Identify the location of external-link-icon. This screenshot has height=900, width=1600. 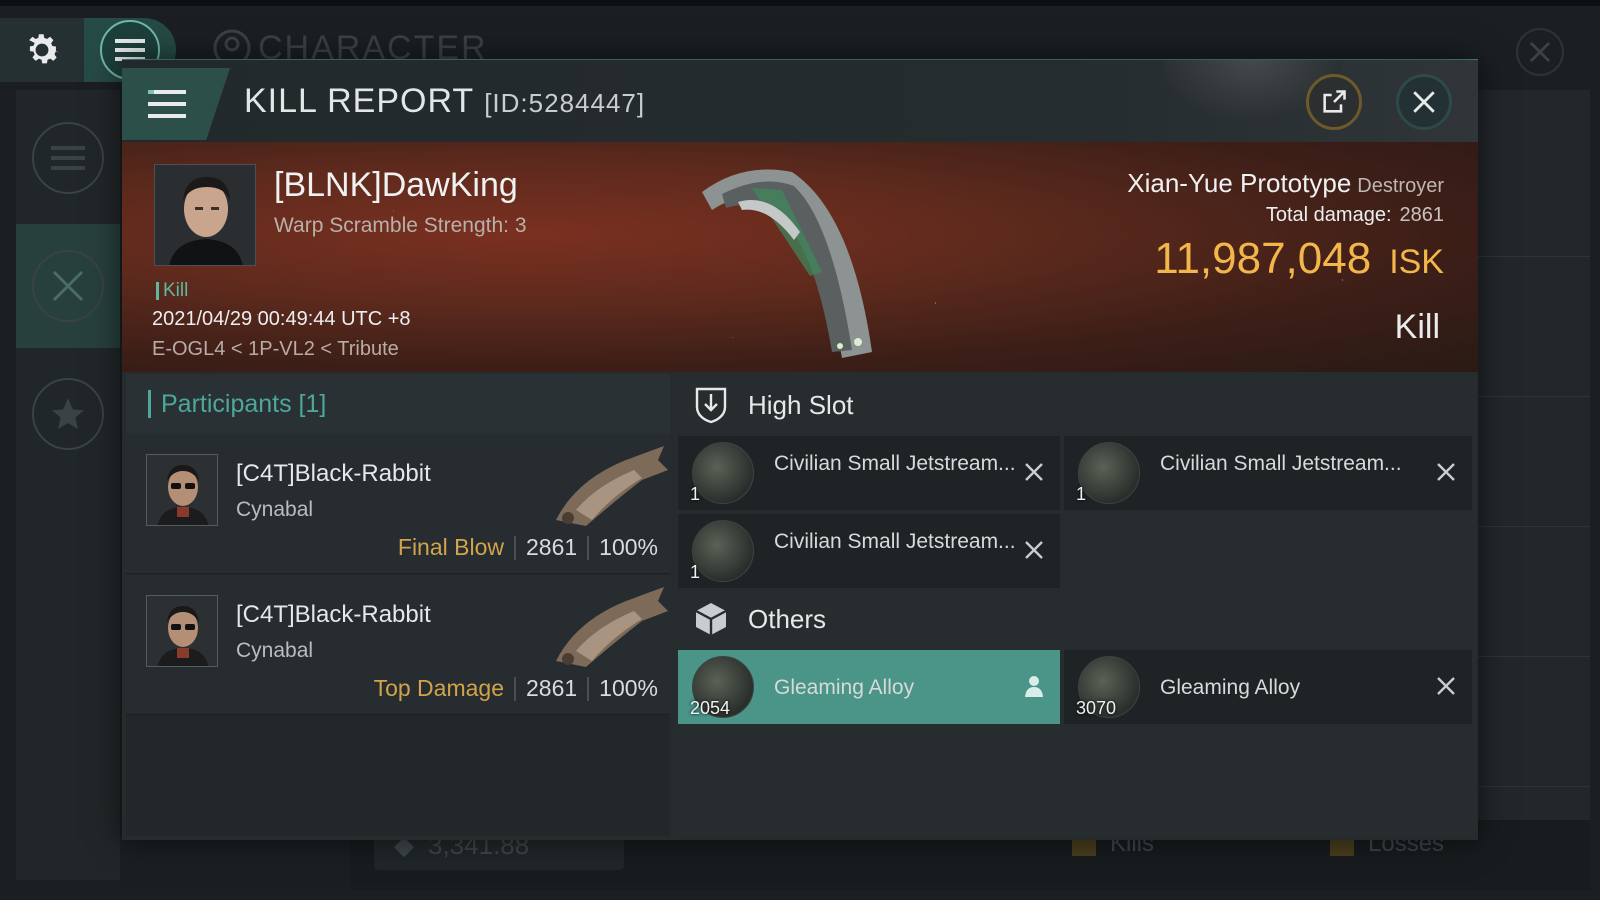
(1334, 101).